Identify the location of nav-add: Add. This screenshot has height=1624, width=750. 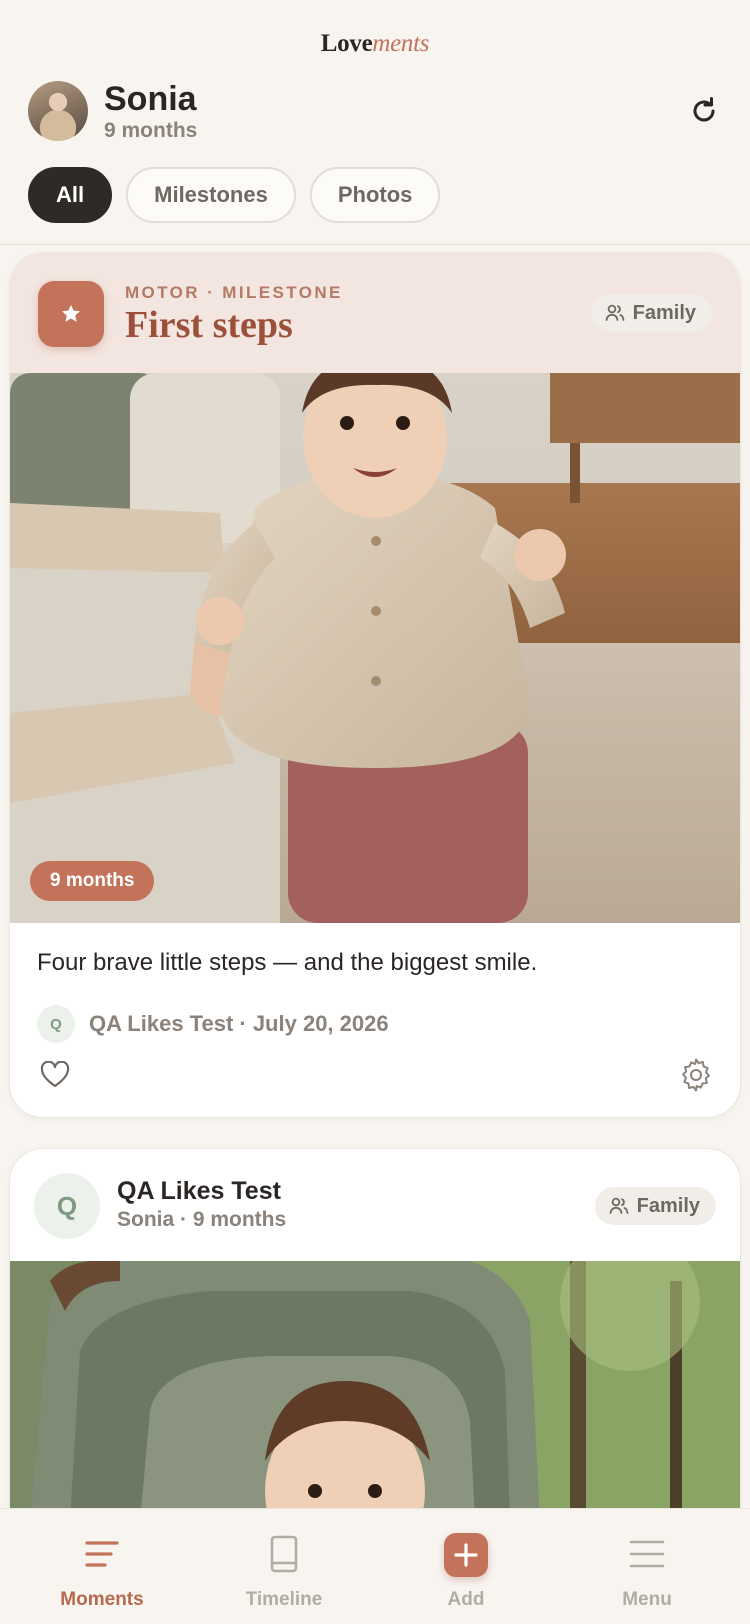
(466, 1566).